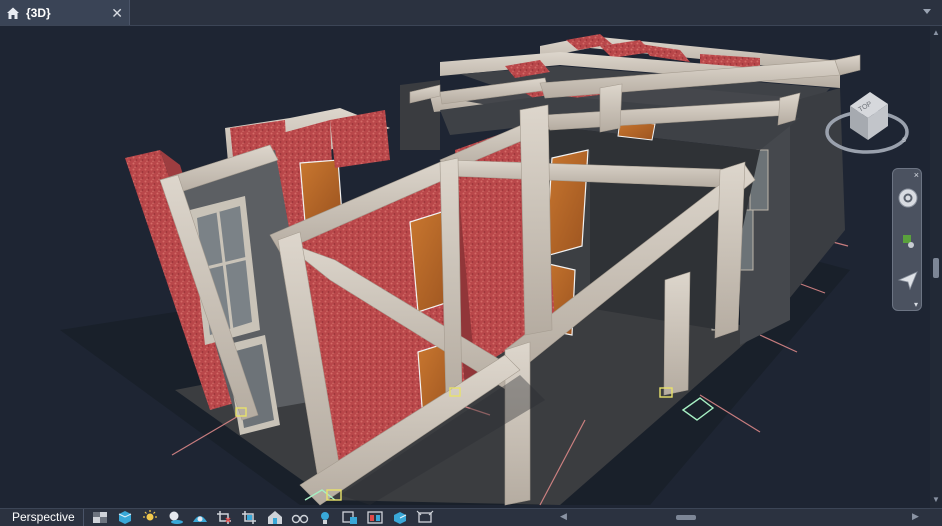 The height and width of the screenshot is (526, 942). What do you see at coordinates (908, 280) in the screenshot?
I see `fly-icon` at bounding box center [908, 280].